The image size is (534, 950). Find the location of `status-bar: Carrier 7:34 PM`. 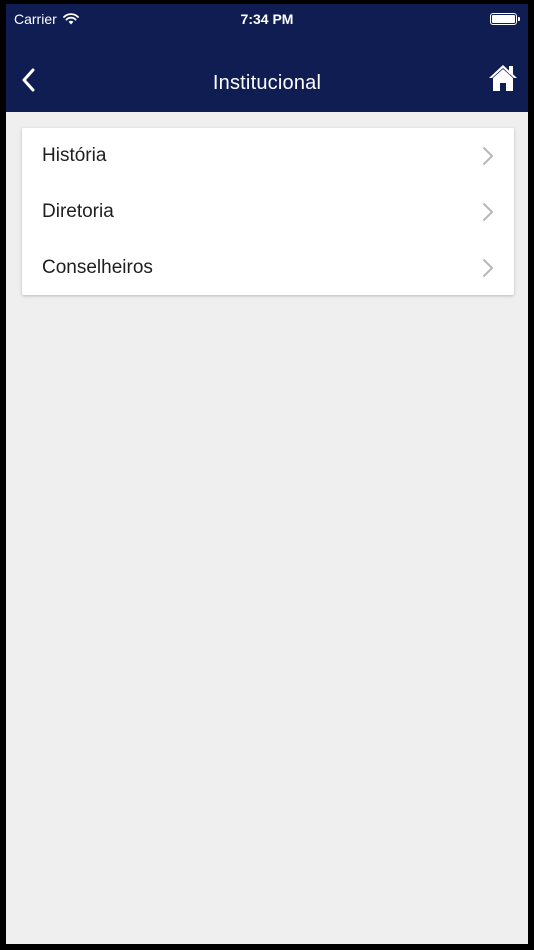

status-bar: Carrier 7:34 PM is located at coordinates (267, 18).